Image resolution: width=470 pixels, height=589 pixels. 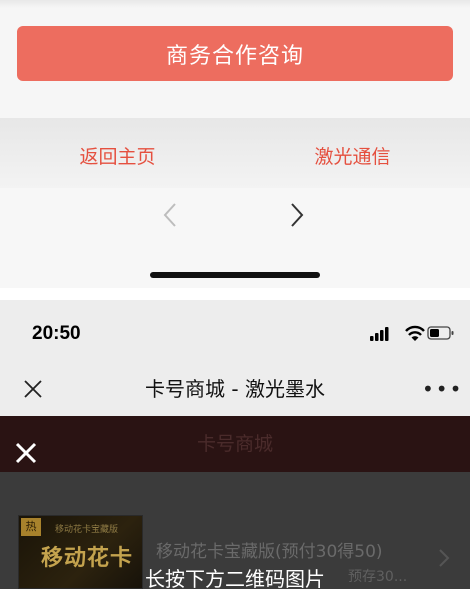 What do you see at coordinates (440, 333) in the screenshot?
I see `battery-icon` at bounding box center [440, 333].